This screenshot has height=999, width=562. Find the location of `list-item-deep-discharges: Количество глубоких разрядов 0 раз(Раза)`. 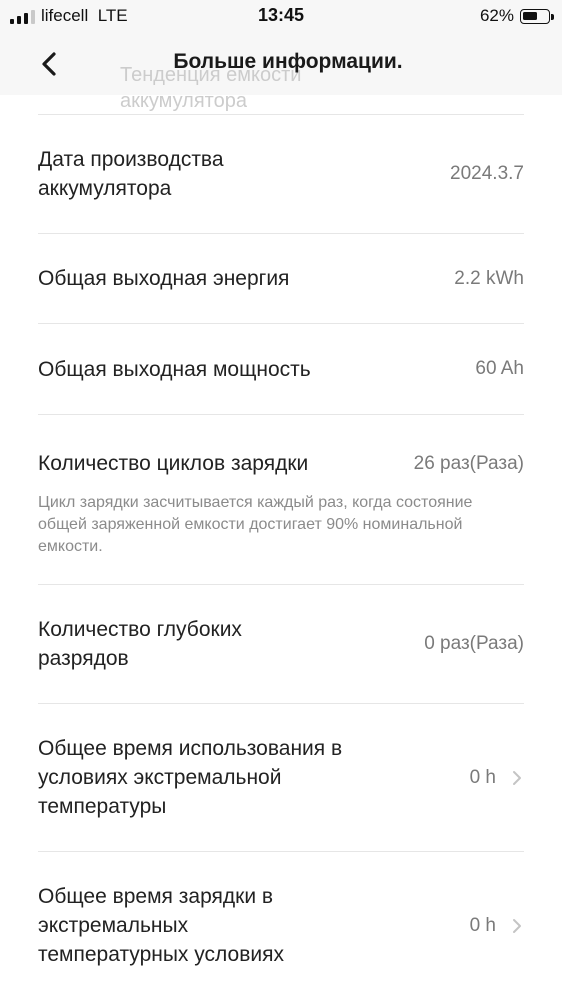

list-item-deep-discharges: Количество глубоких разрядов 0 раз(Раза) is located at coordinates (281, 644).